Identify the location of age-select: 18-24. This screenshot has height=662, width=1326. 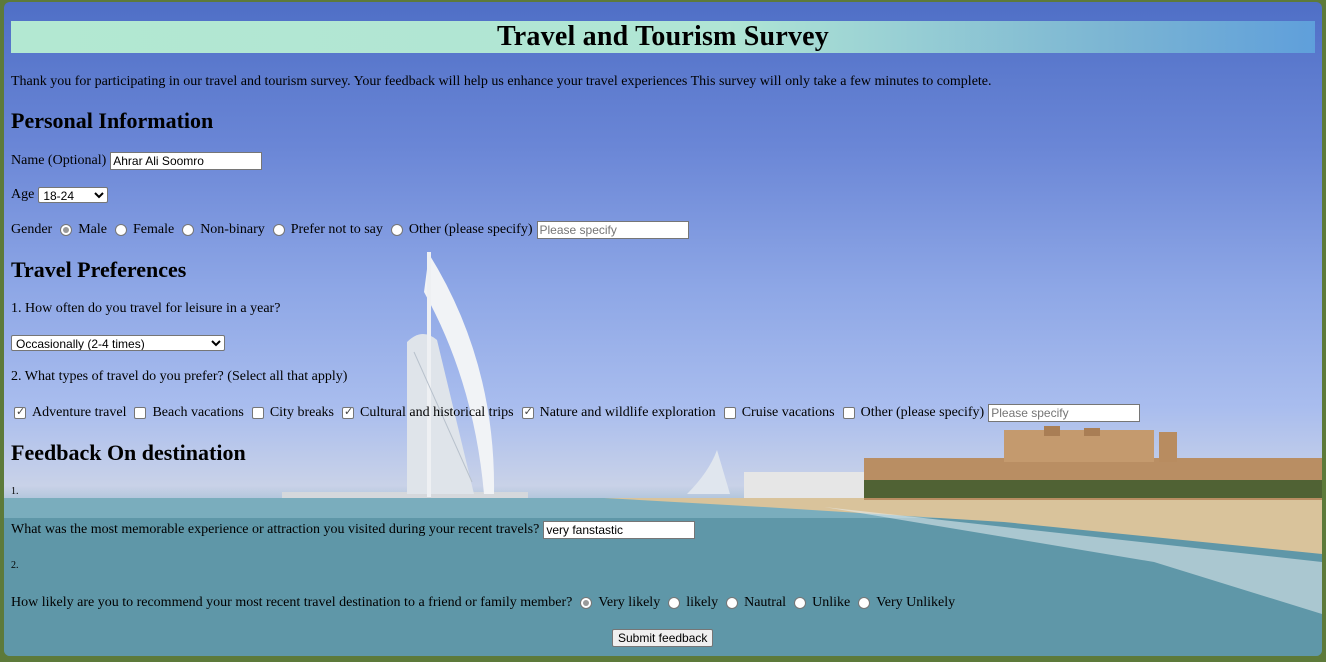
(73, 195).